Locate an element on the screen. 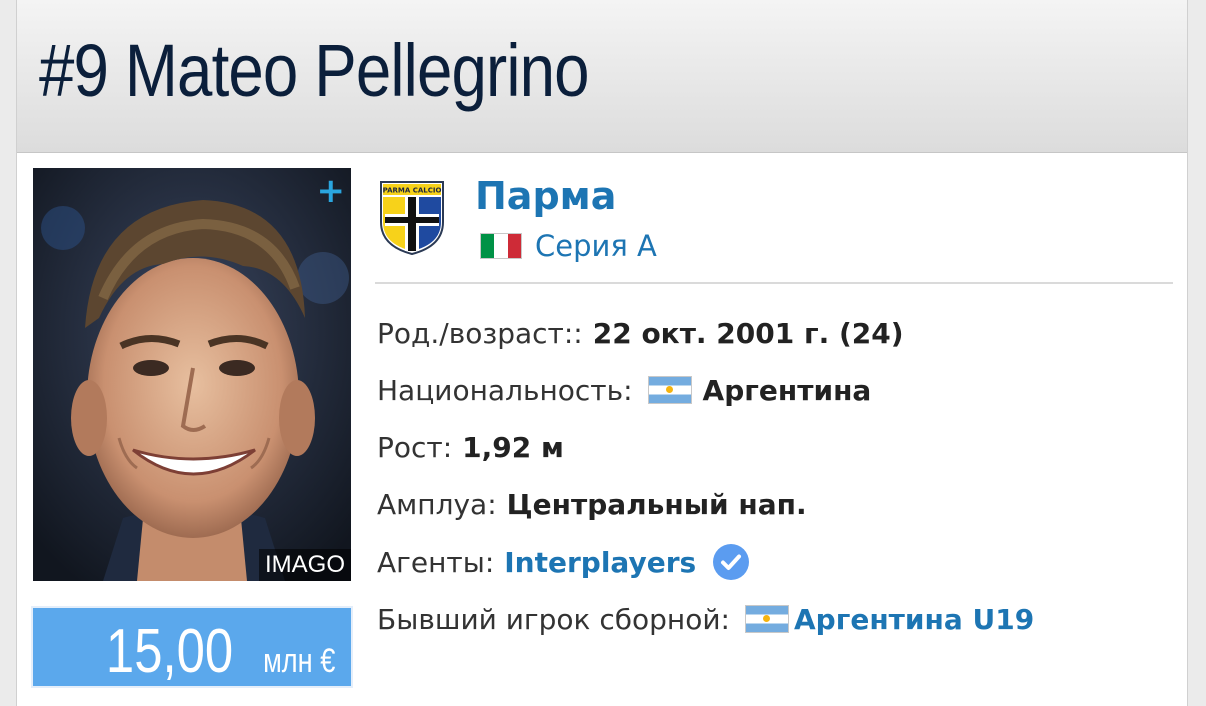  former-international-label: Бывший игрок сборной: is located at coordinates (553, 619).